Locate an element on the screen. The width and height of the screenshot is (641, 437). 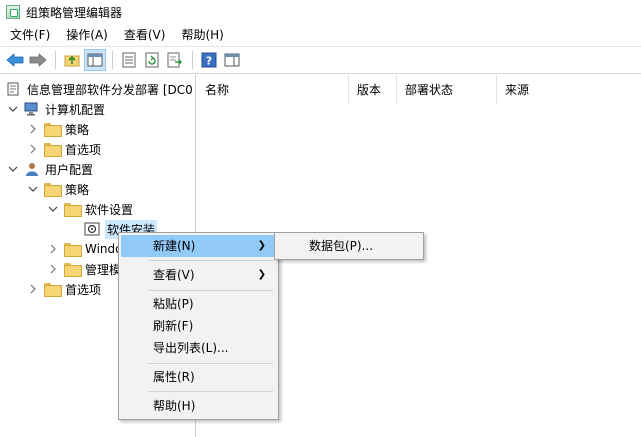
show-hide-action-pane-icon is located at coordinates (232, 60).